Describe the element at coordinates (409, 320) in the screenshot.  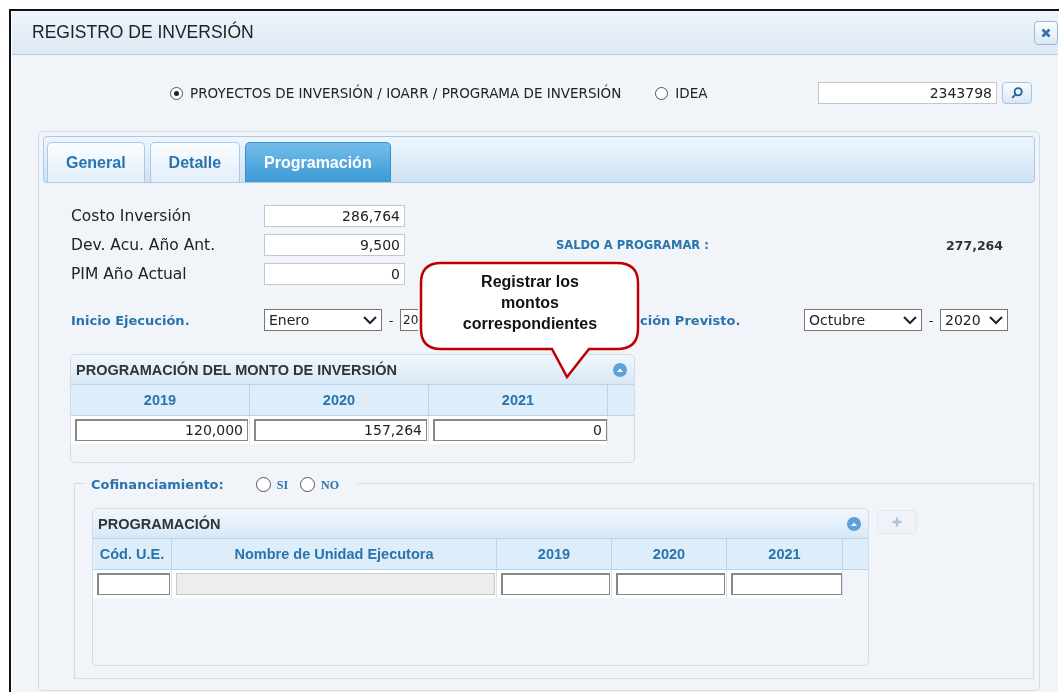
I see `select-field: 20` at that location.